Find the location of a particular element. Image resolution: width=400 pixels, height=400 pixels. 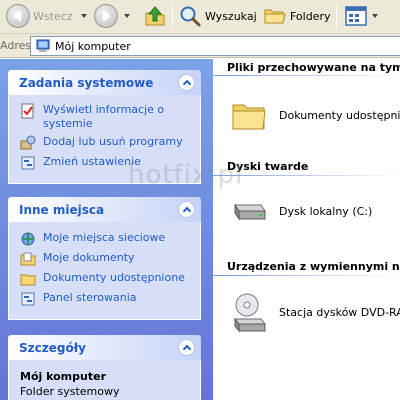

item-shared-documents: Dokumenty udostępnione is located at coordinates (315, 115).